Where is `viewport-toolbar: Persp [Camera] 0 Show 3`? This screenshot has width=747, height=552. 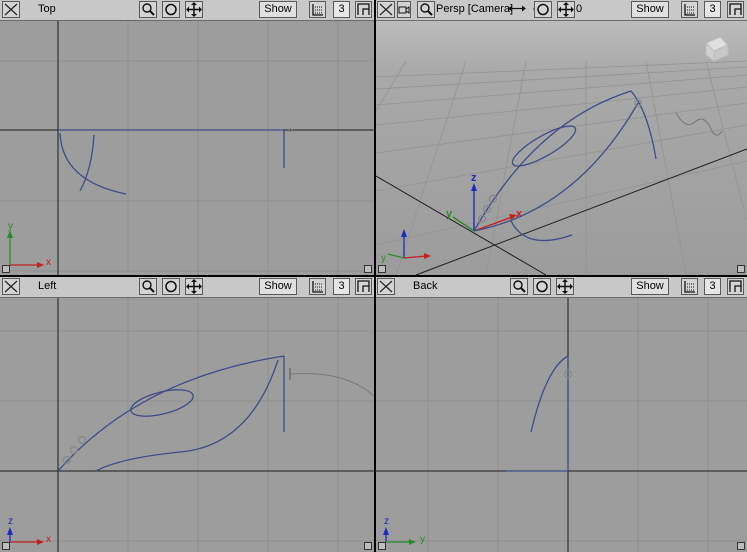 viewport-toolbar: Persp [Camera] 0 Show 3 is located at coordinates (561, 10).